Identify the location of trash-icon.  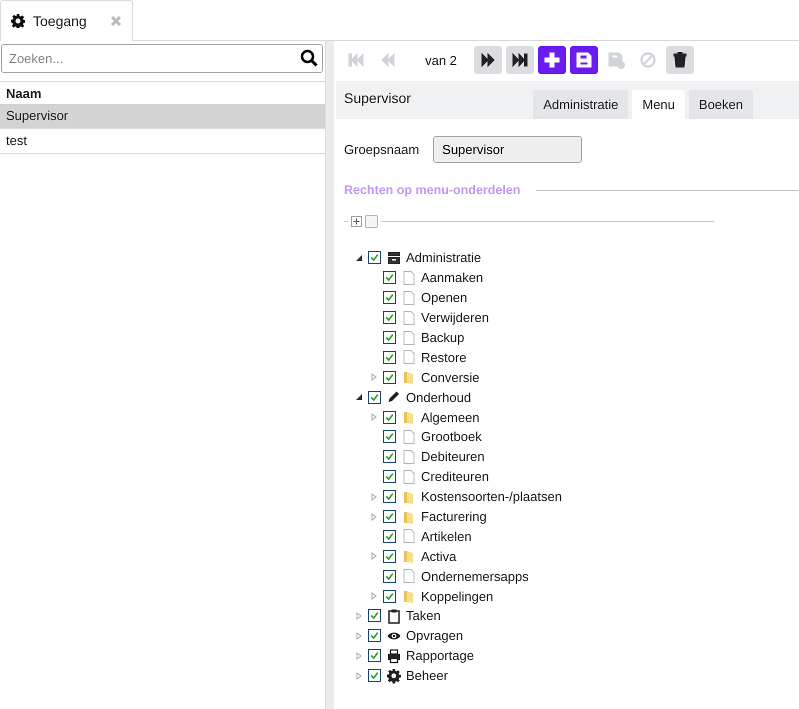
(680, 60).